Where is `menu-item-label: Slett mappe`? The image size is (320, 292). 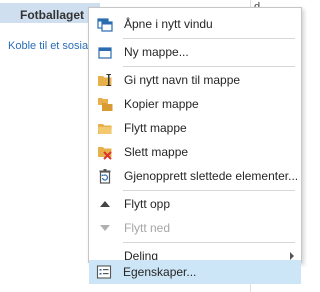 menu-item-label: Slett mappe is located at coordinates (156, 152).